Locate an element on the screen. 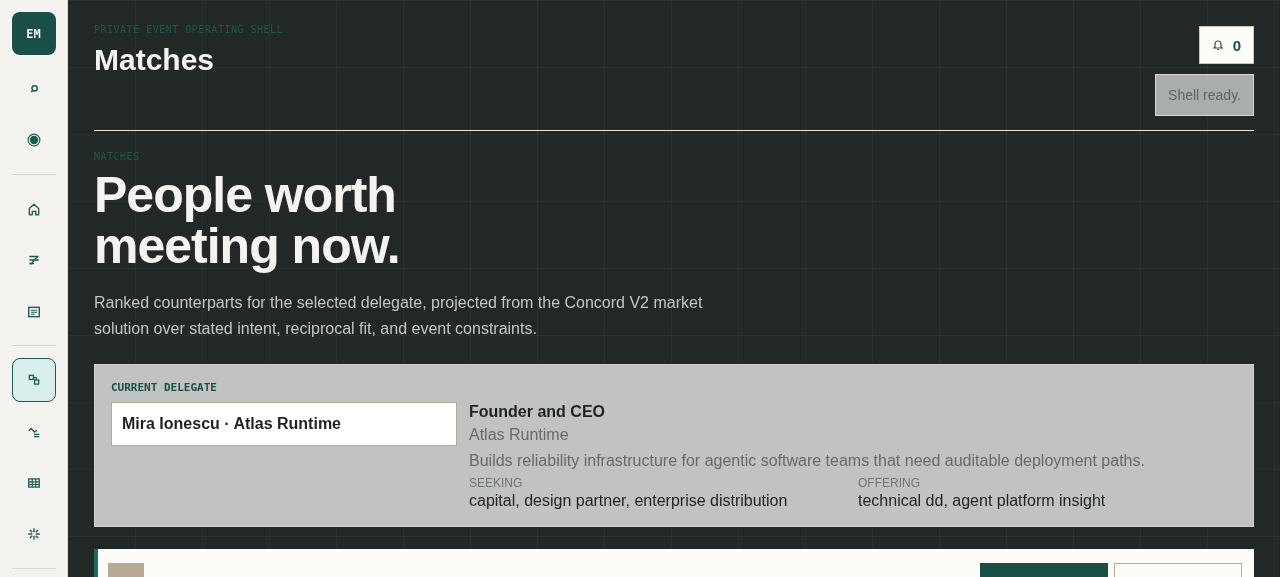 The width and height of the screenshot is (1280, 577). home-icon is located at coordinates (33, 208).